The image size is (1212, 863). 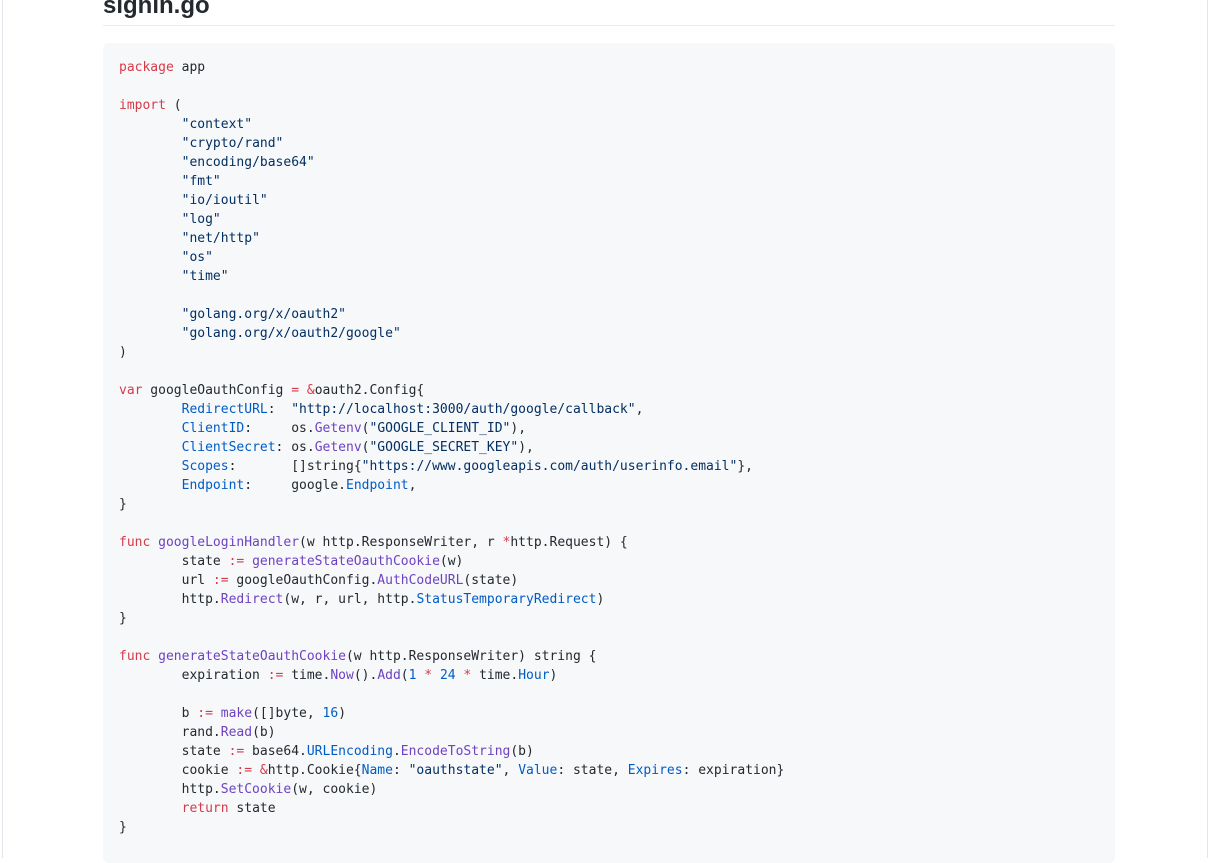 What do you see at coordinates (264, 732) in the screenshot?
I see `code-token: (b)` at bounding box center [264, 732].